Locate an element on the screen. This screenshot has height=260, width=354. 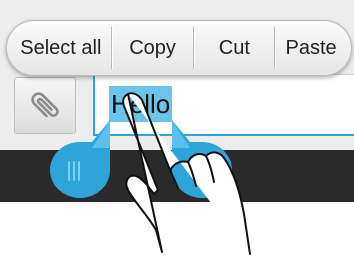
select-all-button: Select all is located at coordinates (59, 48).